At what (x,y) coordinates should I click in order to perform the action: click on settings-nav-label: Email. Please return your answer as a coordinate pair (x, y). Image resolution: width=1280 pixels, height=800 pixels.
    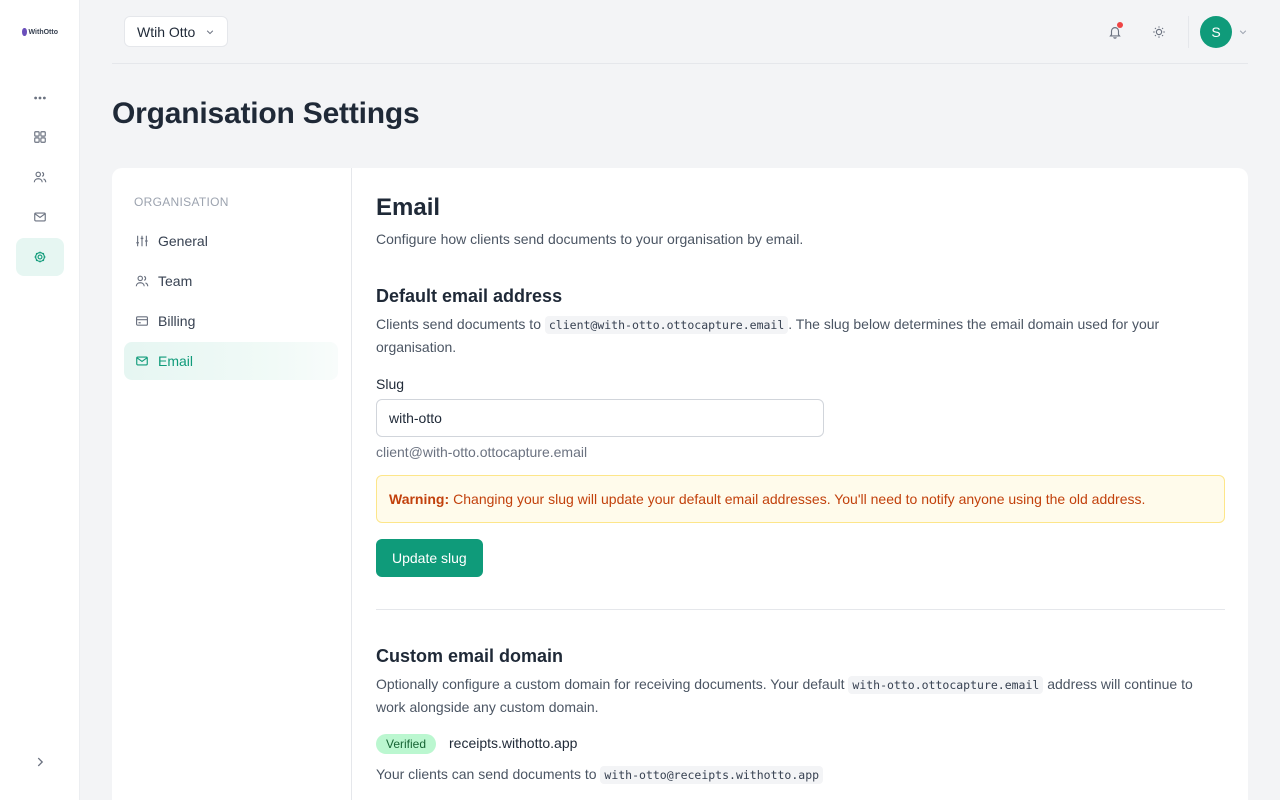
    Looking at the image, I should click on (176, 361).